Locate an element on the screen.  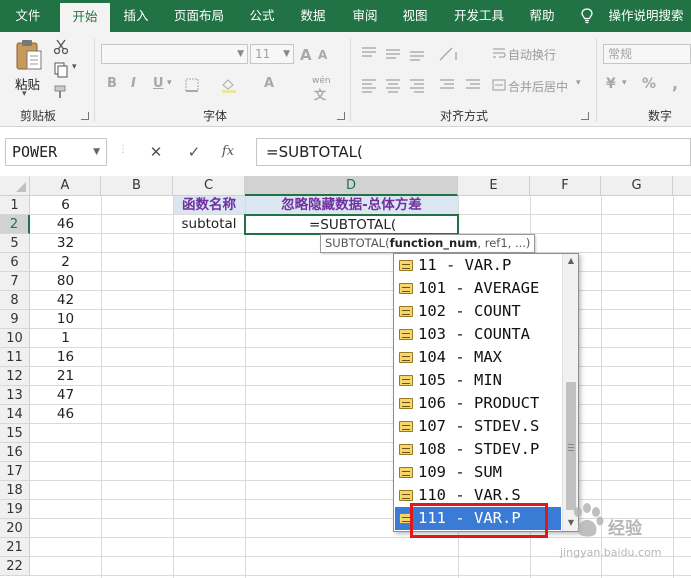
row-header: 7 is located at coordinates (15, 281).